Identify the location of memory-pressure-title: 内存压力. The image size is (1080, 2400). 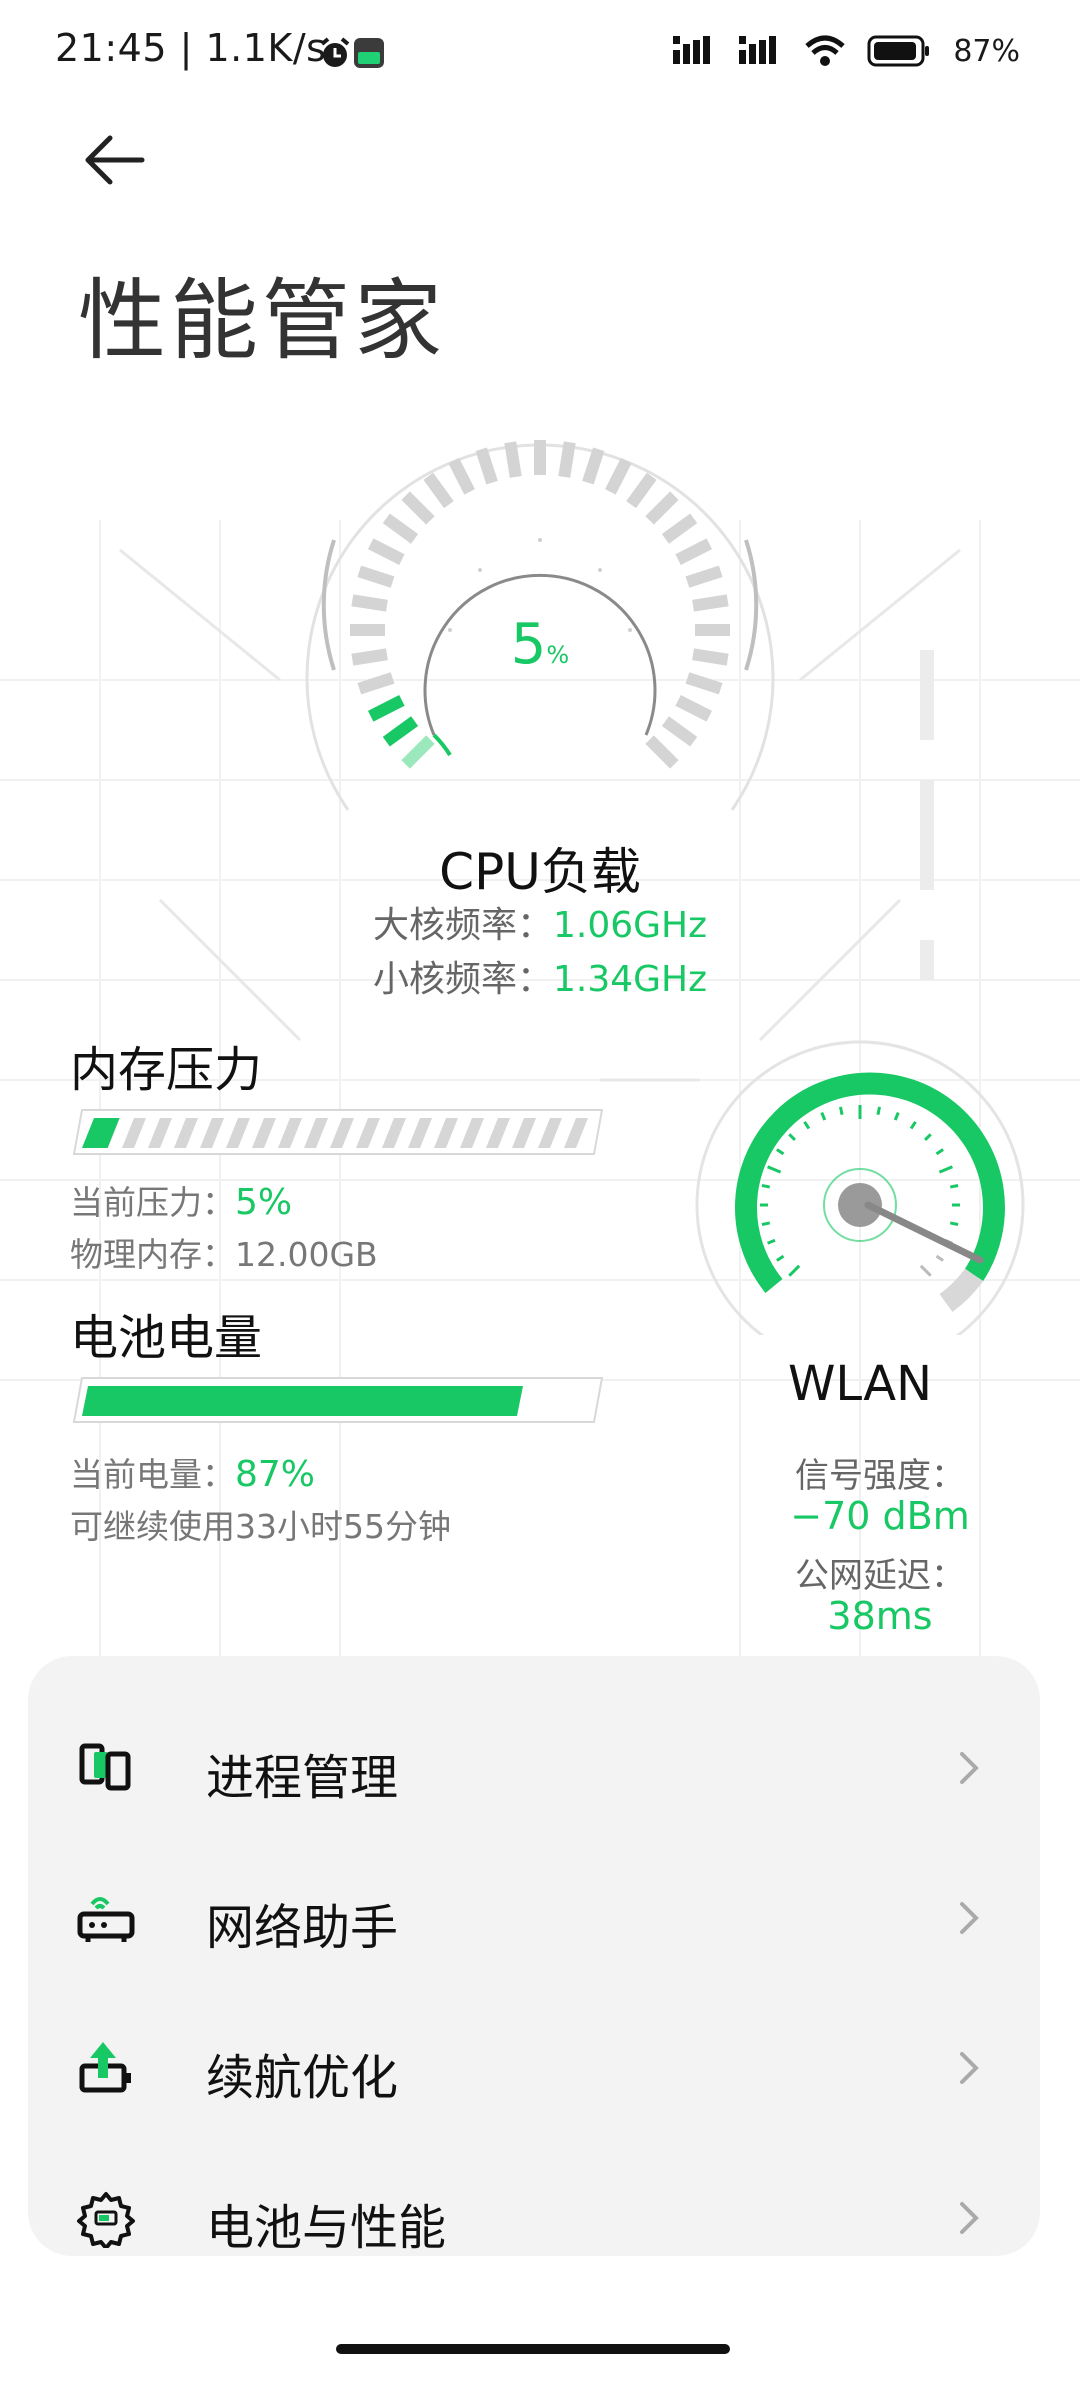
(166, 1070).